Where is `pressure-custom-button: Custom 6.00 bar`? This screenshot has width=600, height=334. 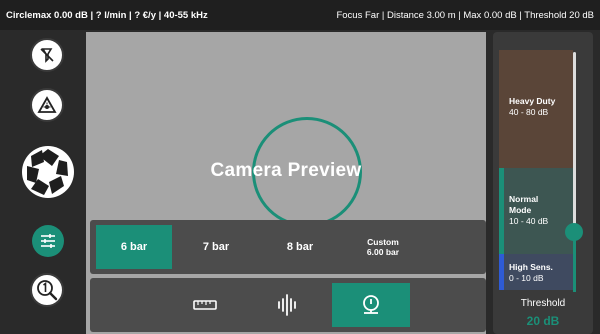
pressure-custom-button: Custom 6.00 bar is located at coordinates (383, 247).